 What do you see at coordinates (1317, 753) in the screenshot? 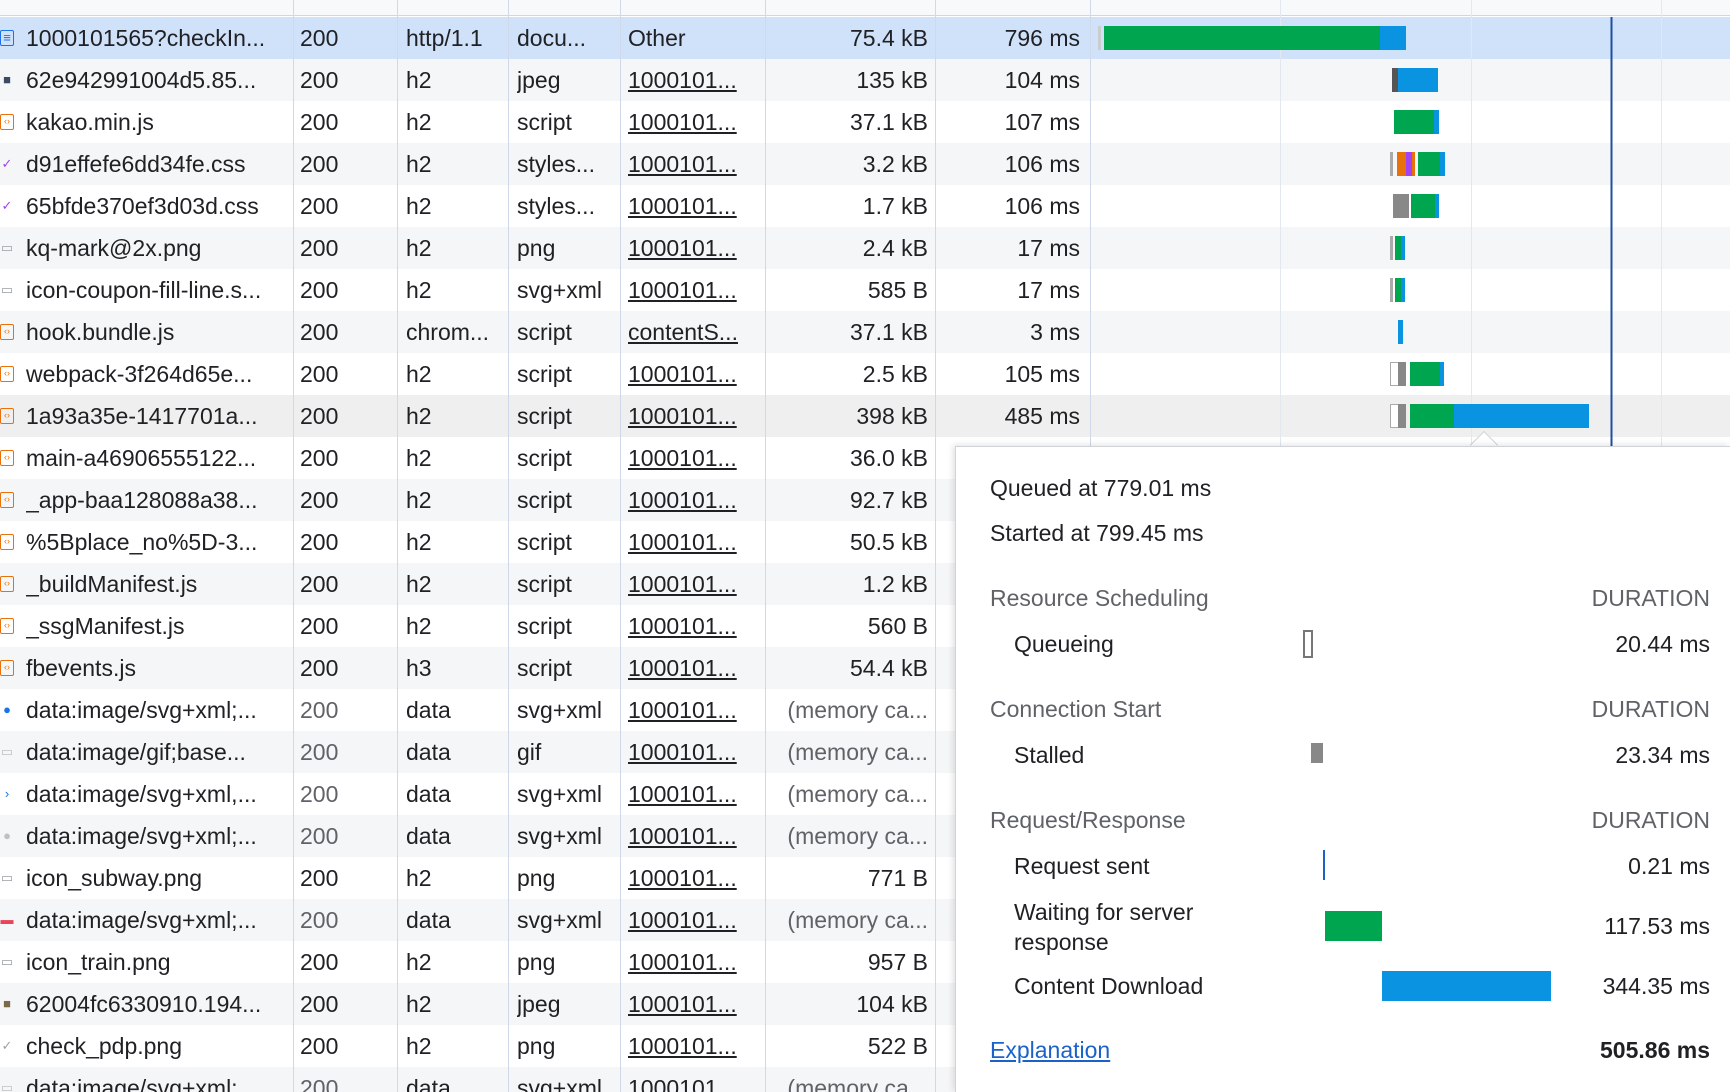
I see `stalled-bar` at bounding box center [1317, 753].